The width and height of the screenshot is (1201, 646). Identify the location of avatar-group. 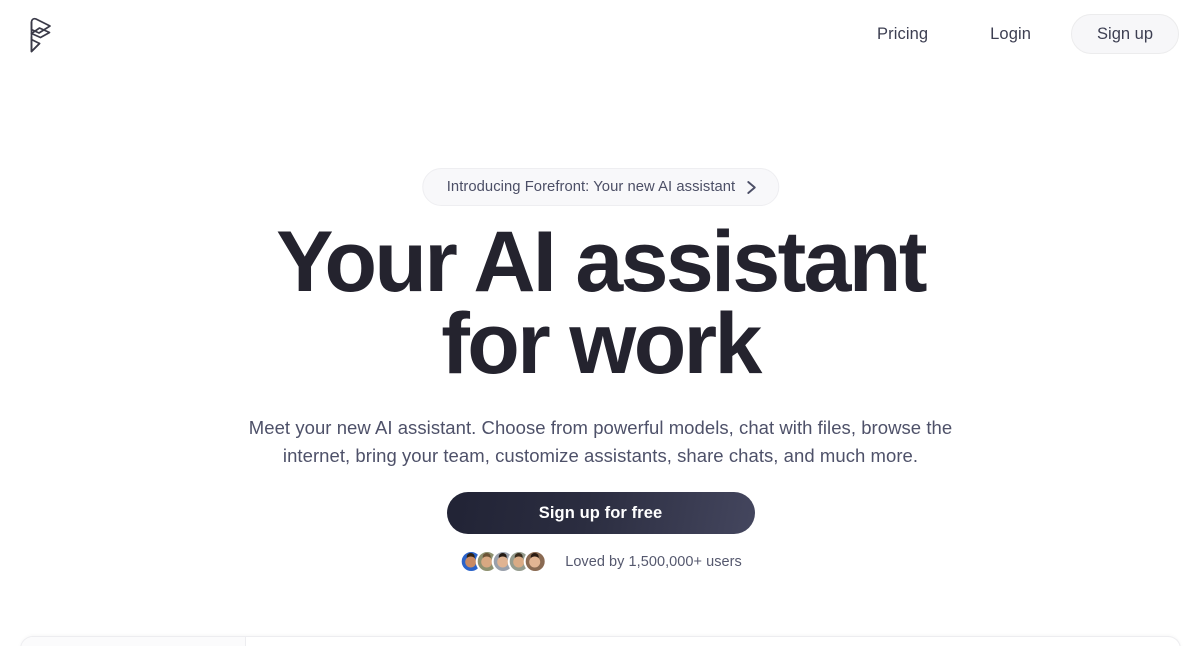
(503, 561).